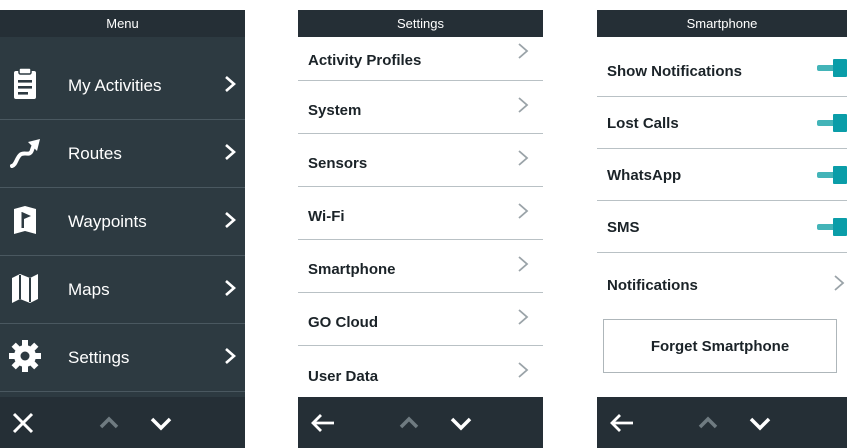 This screenshot has width=847, height=448. What do you see at coordinates (25, 152) in the screenshot?
I see `route-icon` at bounding box center [25, 152].